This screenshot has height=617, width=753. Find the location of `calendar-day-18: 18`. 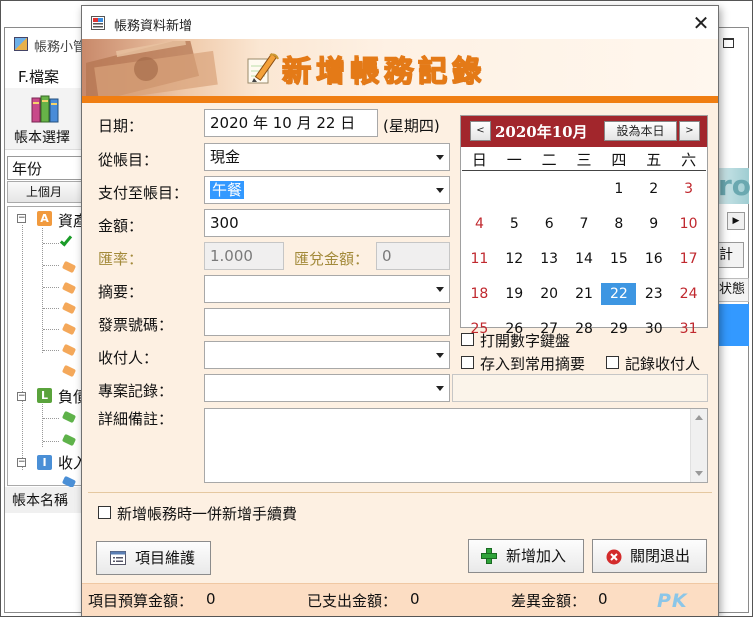

calendar-day-18: 18 is located at coordinates (479, 294).